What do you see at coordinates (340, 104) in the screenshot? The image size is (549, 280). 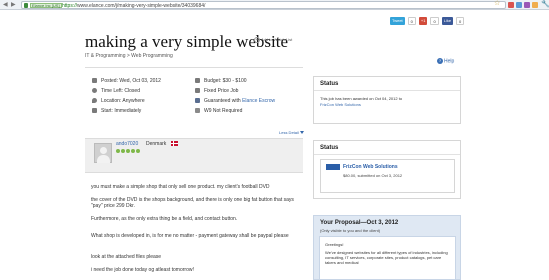 I see `awarded-to-link: FrizCon Web Solutions` at bounding box center [340, 104].